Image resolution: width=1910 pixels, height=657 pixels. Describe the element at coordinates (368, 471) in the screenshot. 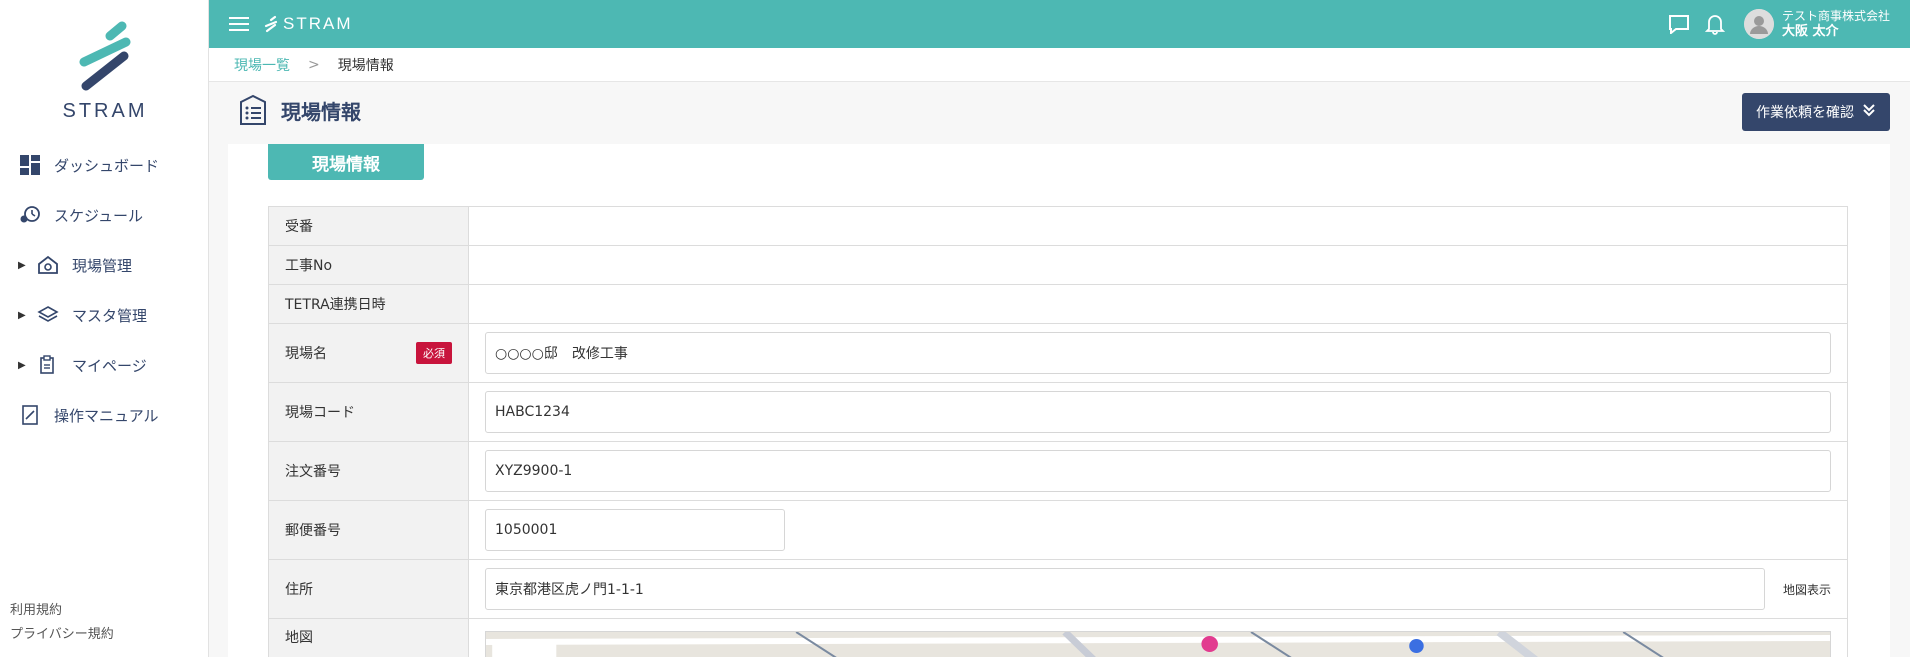

I see `form-label: 注文番号` at that location.